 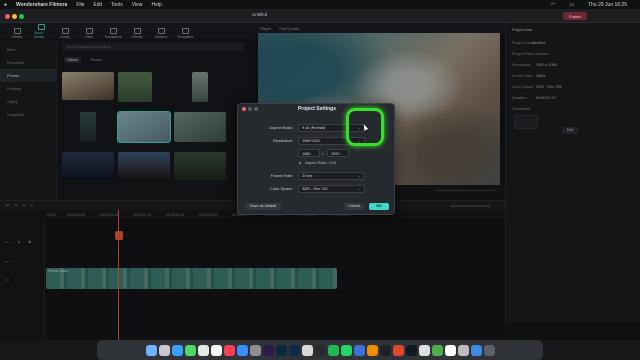 What do you see at coordinates (177, 350) in the screenshot?
I see `safari-icon` at bounding box center [177, 350].